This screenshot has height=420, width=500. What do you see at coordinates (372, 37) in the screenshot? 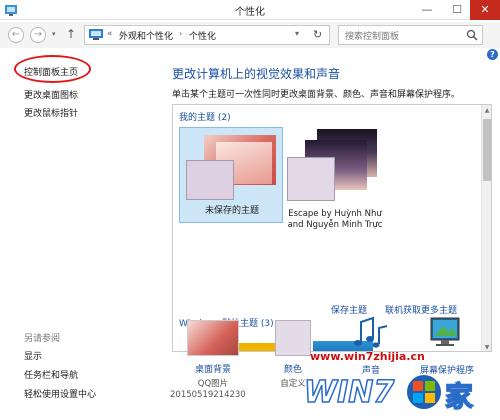
I see `search-placeholder: 搜索控制面板` at bounding box center [372, 37].